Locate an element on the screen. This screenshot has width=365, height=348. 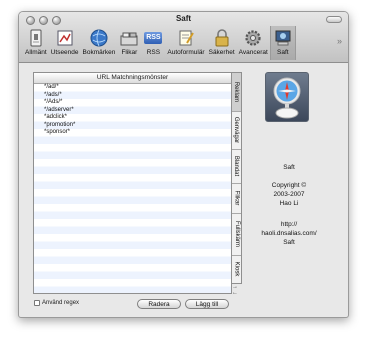
tab-blandat: Blandat is located at coordinates (236, 166).